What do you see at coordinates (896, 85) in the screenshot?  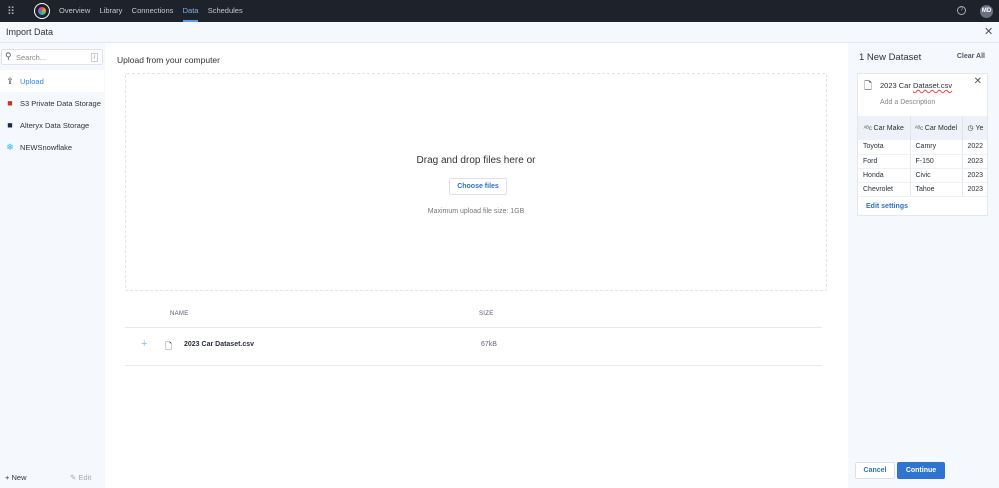 I see `dataset-name-prefix: 2023 Car` at bounding box center [896, 85].